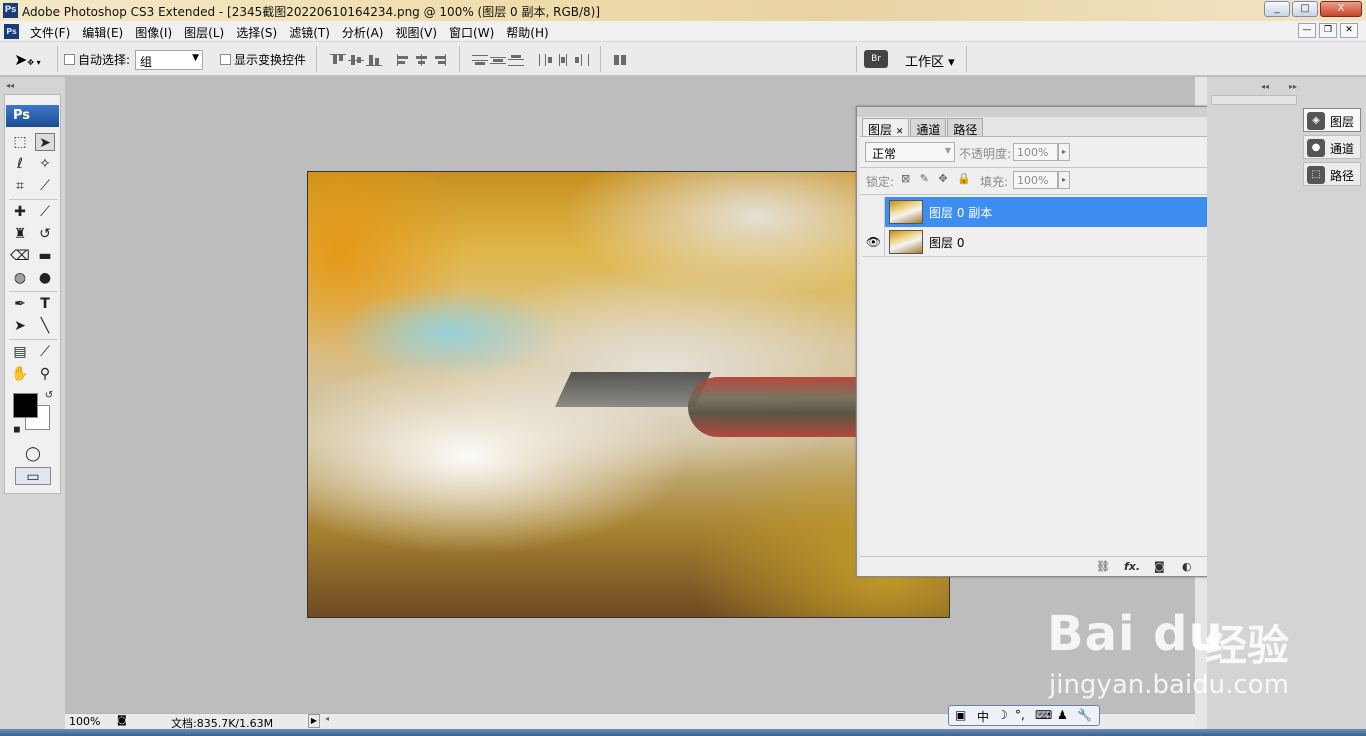 This screenshot has height=736, width=1366. What do you see at coordinates (582, 60) in the screenshot?
I see `distribute-right-icon` at bounding box center [582, 60].